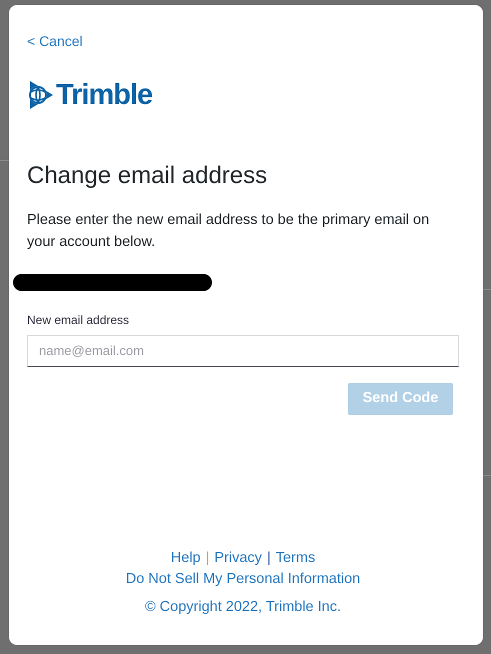 Image resolution: width=491 pixels, height=654 pixels. I want to click on dialog-title: Change email address, so click(147, 176).